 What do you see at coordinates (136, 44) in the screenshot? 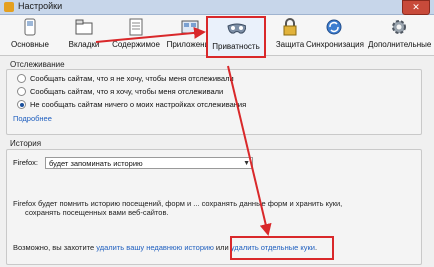
I see `tab-label: Содержимое` at bounding box center [136, 44].